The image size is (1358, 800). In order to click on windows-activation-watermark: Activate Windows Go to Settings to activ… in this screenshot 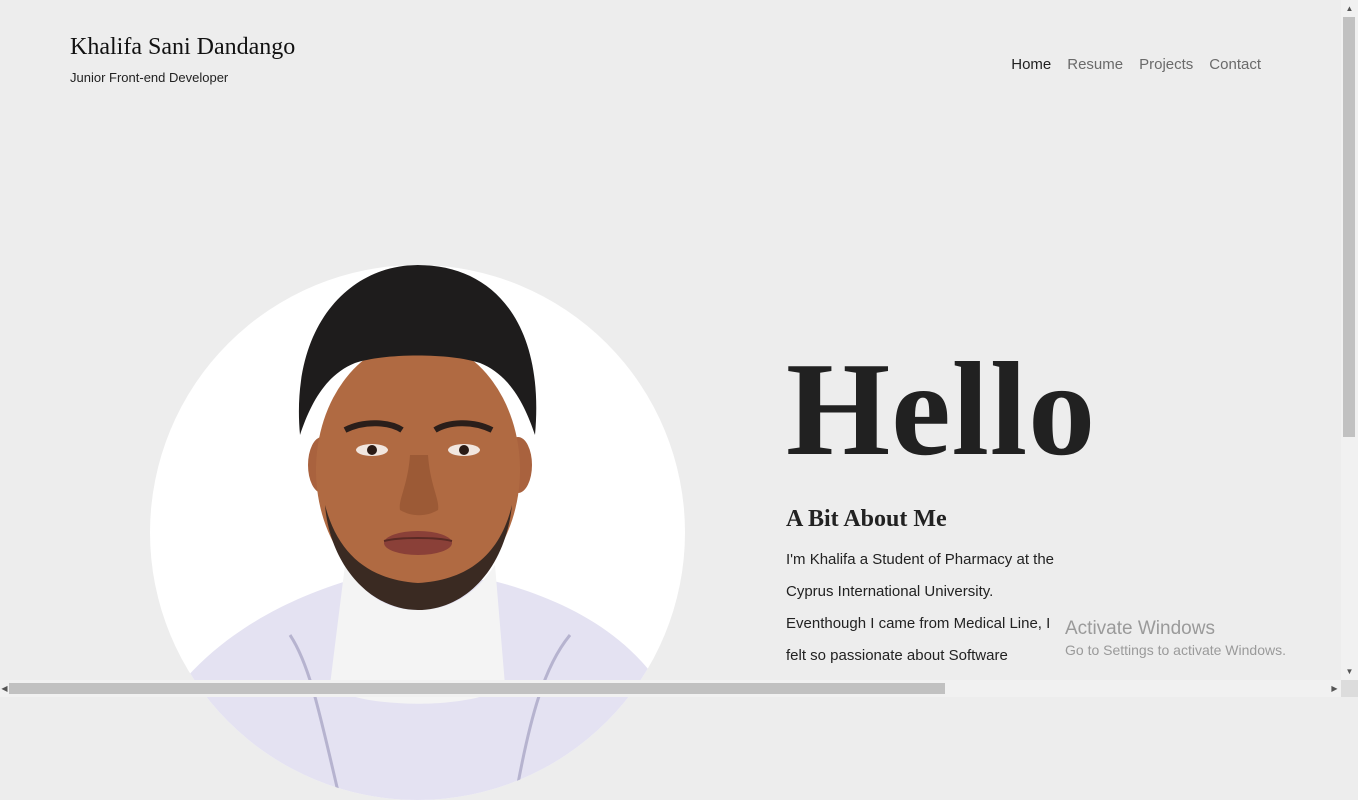, I will do `click(1175, 638)`.